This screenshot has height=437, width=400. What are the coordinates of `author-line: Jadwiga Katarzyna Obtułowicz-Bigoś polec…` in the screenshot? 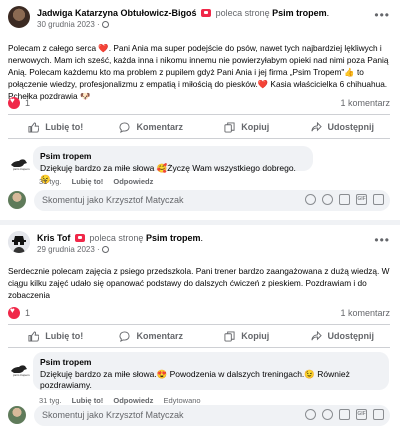 It's located at (183, 13).